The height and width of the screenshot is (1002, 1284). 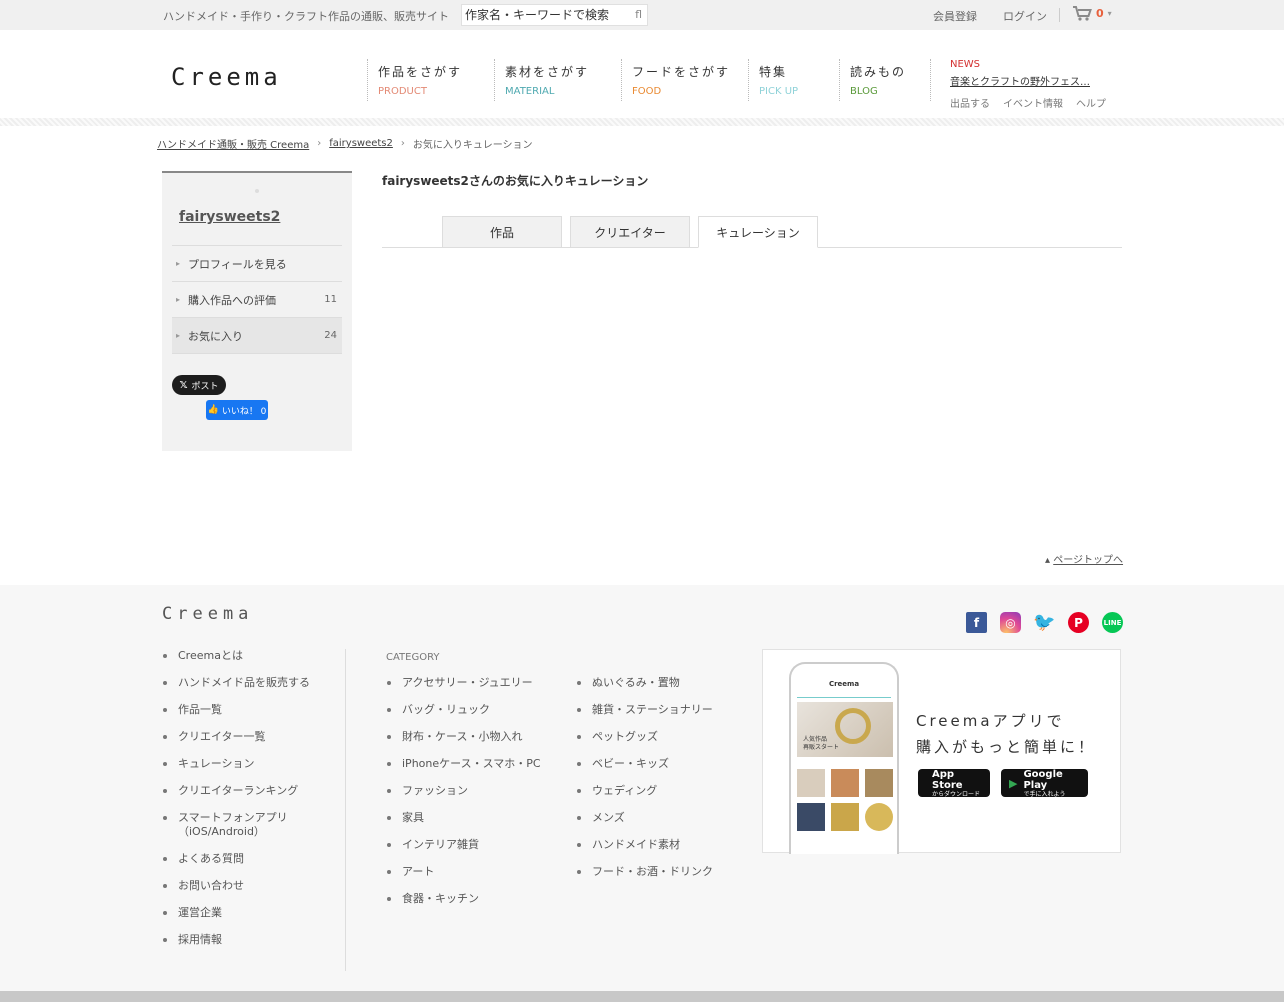 What do you see at coordinates (253, 859) in the screenshot?
I see `footer-link: よくある質問` at bounding box center [253, 859].